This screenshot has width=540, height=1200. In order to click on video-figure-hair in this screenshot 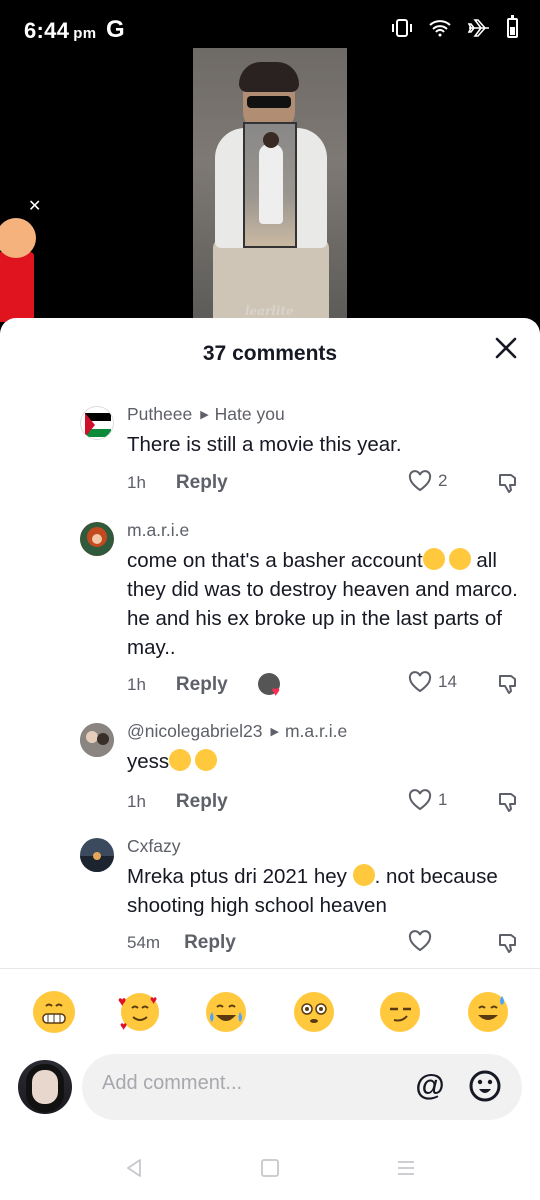, I will do `click(269, 77)`.